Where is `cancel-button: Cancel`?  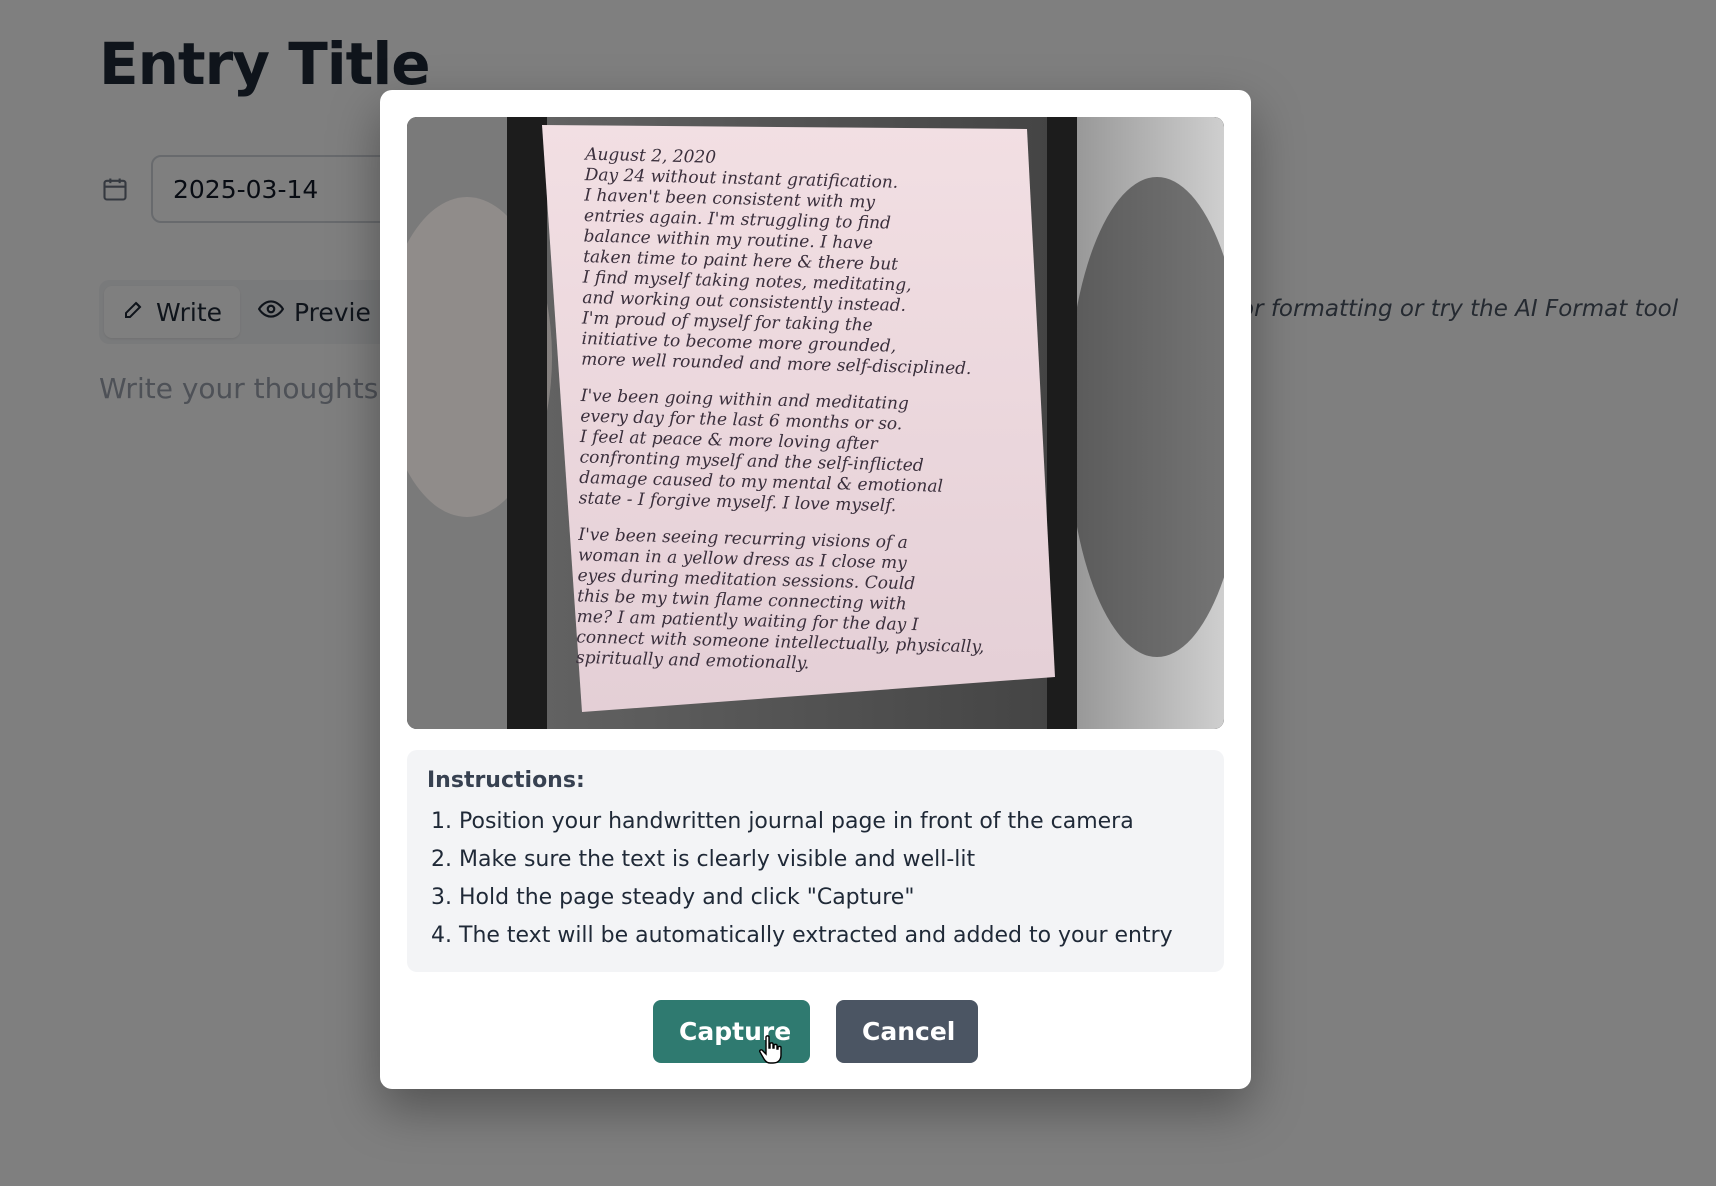 cancel-button: Cancel is located at coordinates (907, 1031).